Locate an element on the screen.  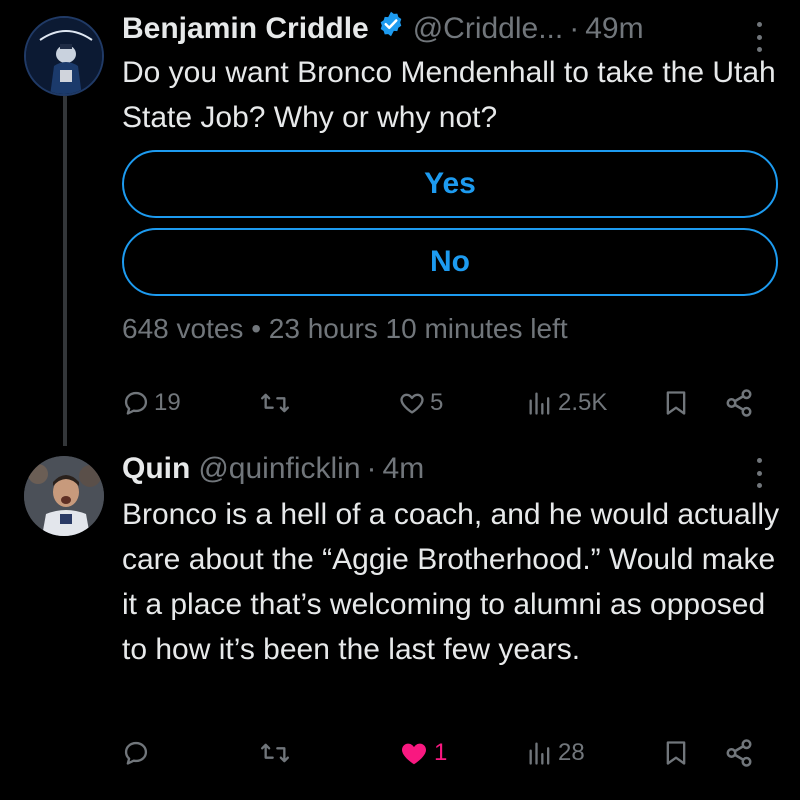
views-button: 2.5K is located at coordinates (566, 403).